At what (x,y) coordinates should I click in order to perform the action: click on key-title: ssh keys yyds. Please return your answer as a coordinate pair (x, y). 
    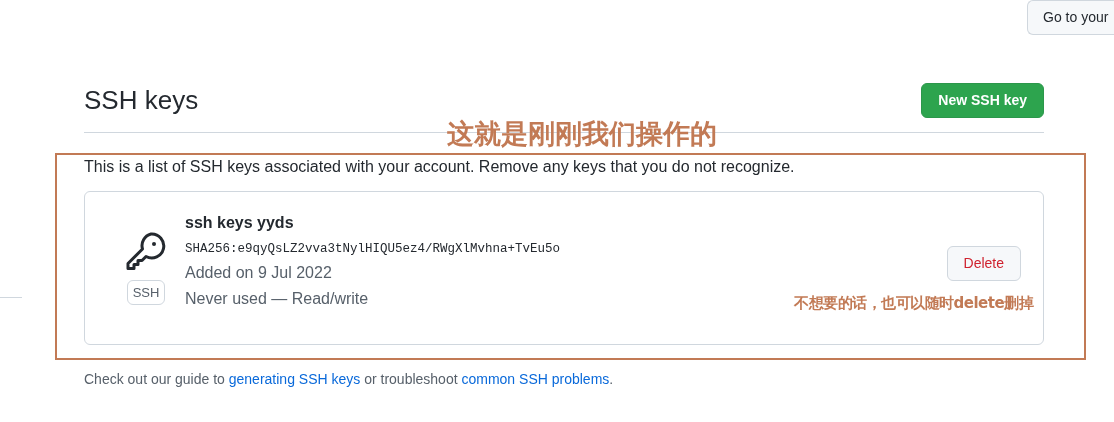
    Looking at the image, I should click on (239, 222).